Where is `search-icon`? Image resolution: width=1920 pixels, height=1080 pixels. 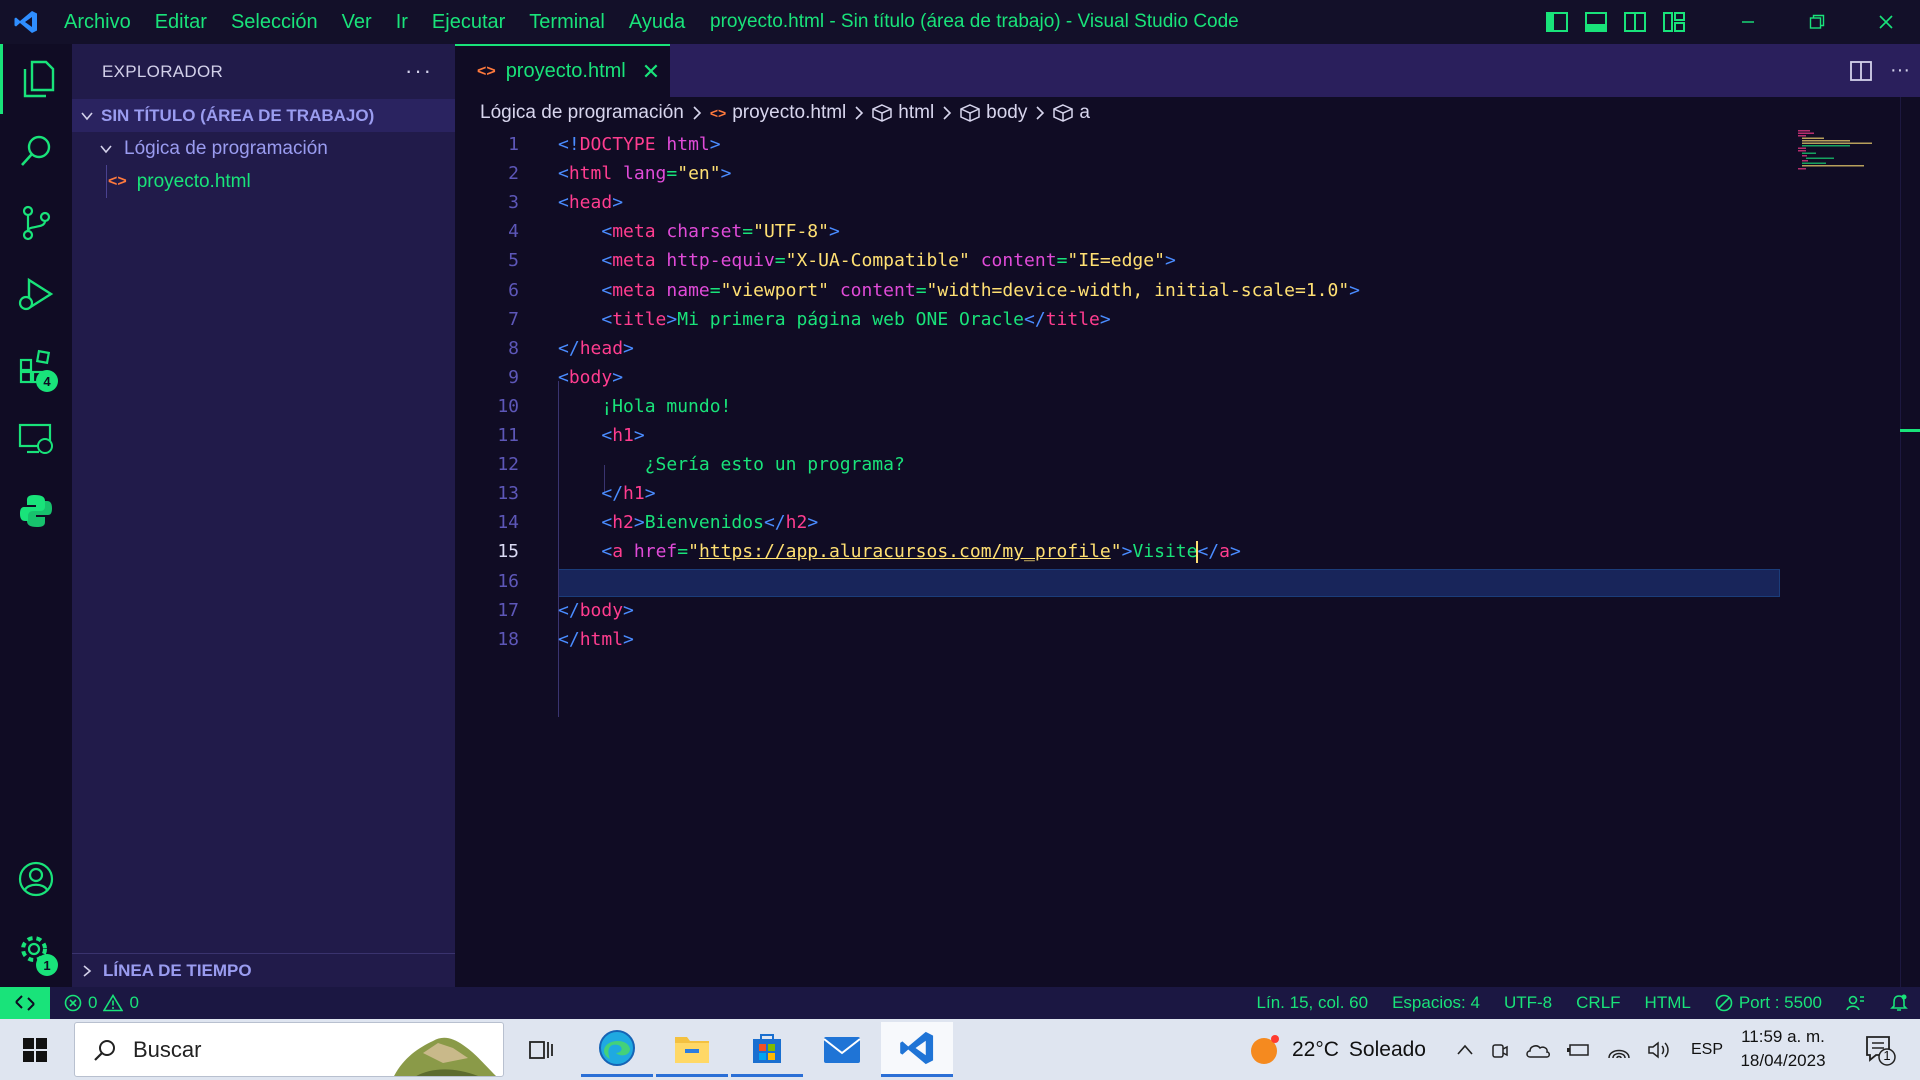
search-icon is located at coordinates (36, 151).